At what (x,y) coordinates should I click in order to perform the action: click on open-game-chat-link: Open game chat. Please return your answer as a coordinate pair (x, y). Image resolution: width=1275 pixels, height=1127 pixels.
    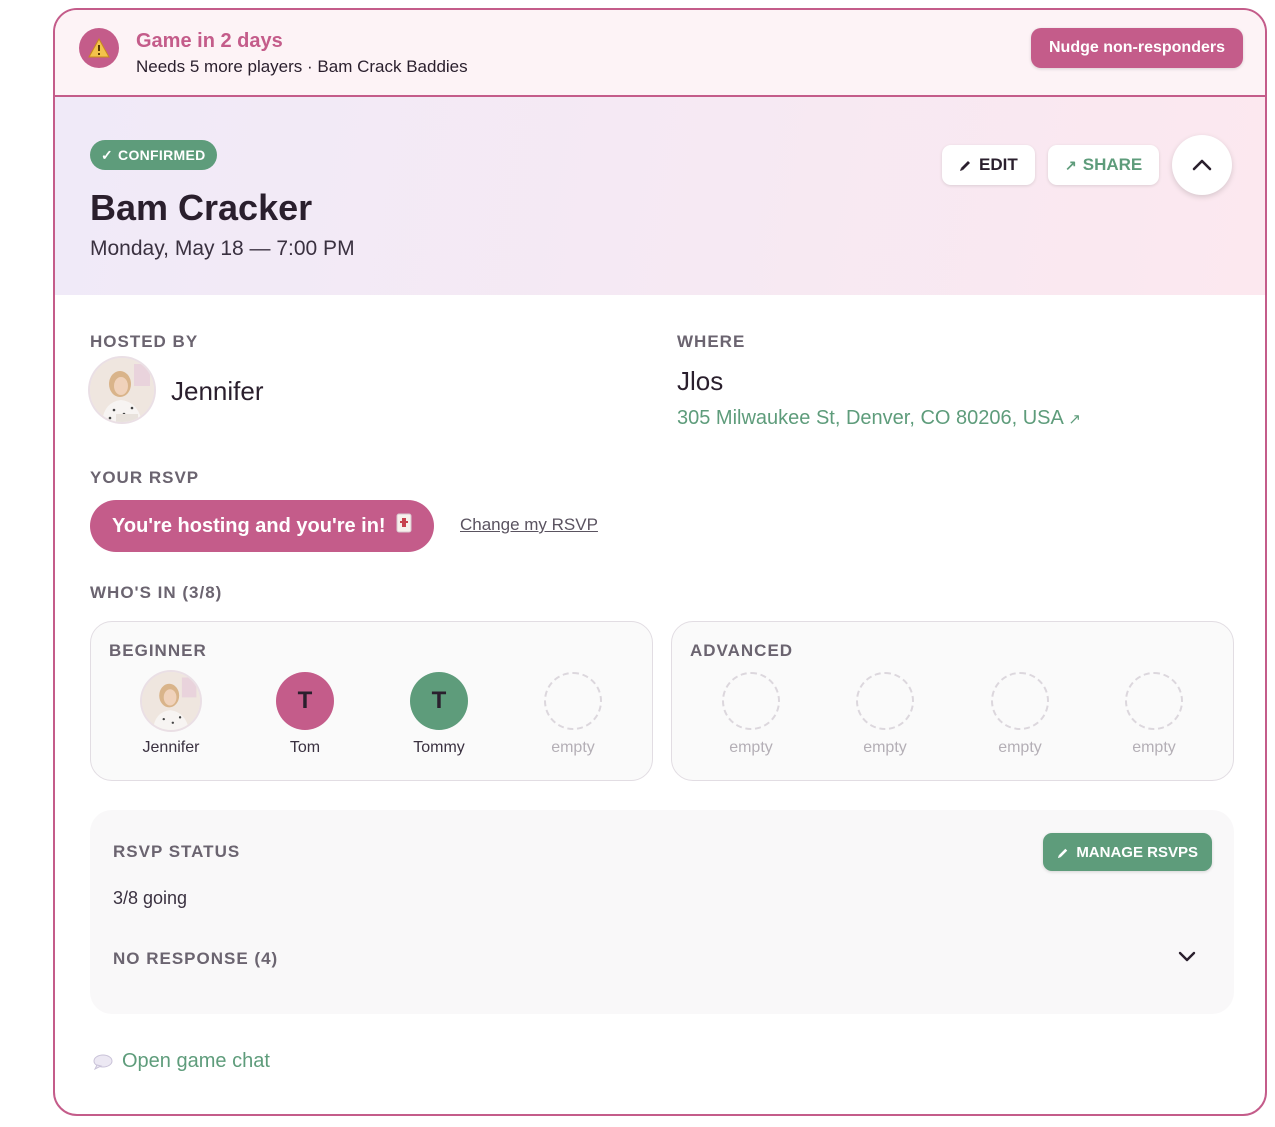
    Looking at the image, I should click on (181, 1061).